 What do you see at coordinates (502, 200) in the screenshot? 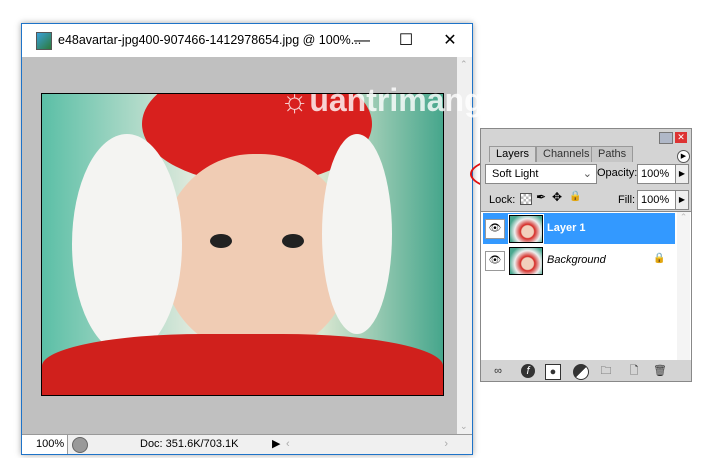
I see `lock-label: Lock:` at bounding box center [502, 200].